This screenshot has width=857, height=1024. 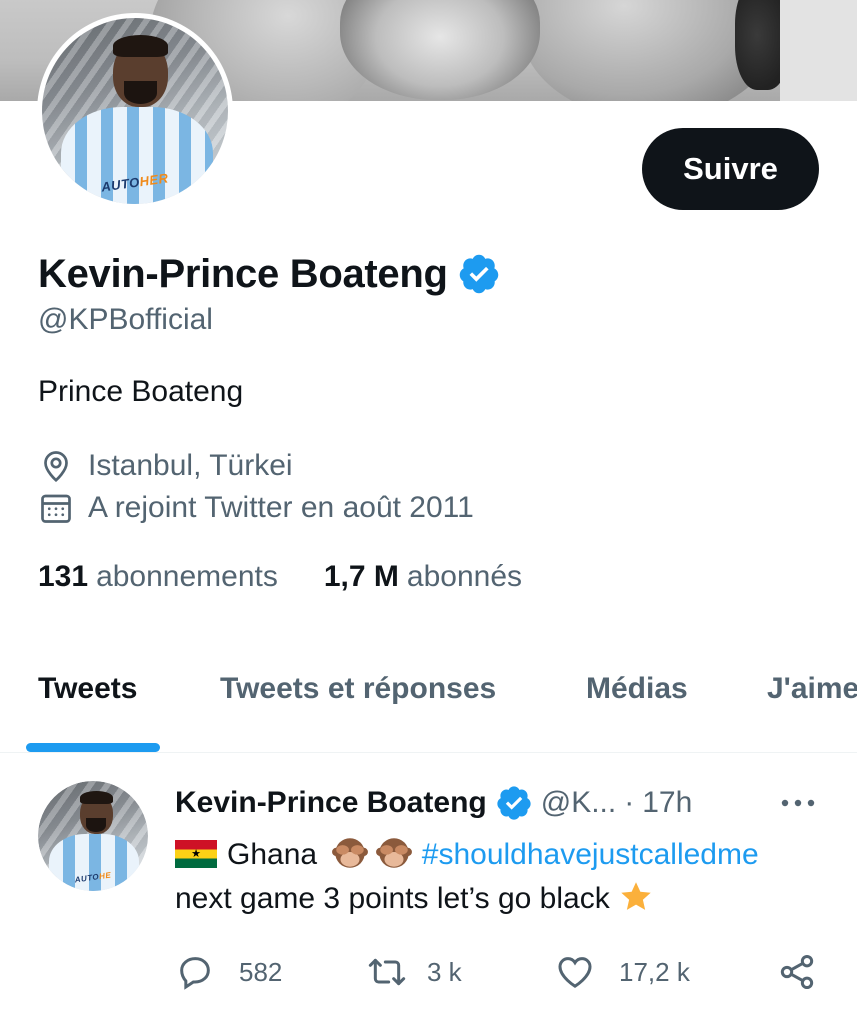 What do you see at coordinates (56, 508) in the screenshot?
I see `calendar-icon` at bounding box center [56, 508].